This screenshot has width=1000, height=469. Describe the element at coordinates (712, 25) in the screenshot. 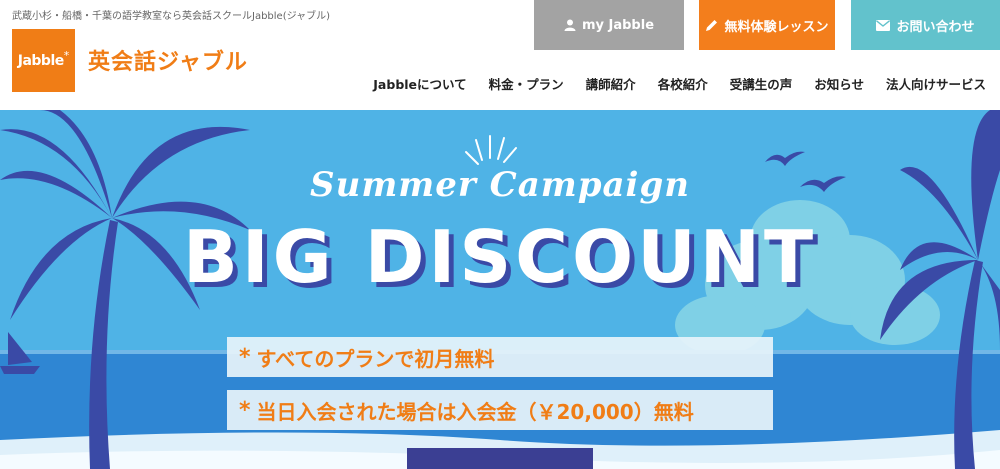

I see `pencil-icon` at that location.